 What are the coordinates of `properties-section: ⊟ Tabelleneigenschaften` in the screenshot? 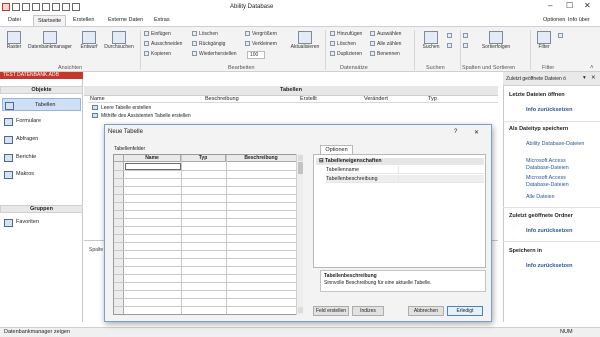 It's located at (400, 161).